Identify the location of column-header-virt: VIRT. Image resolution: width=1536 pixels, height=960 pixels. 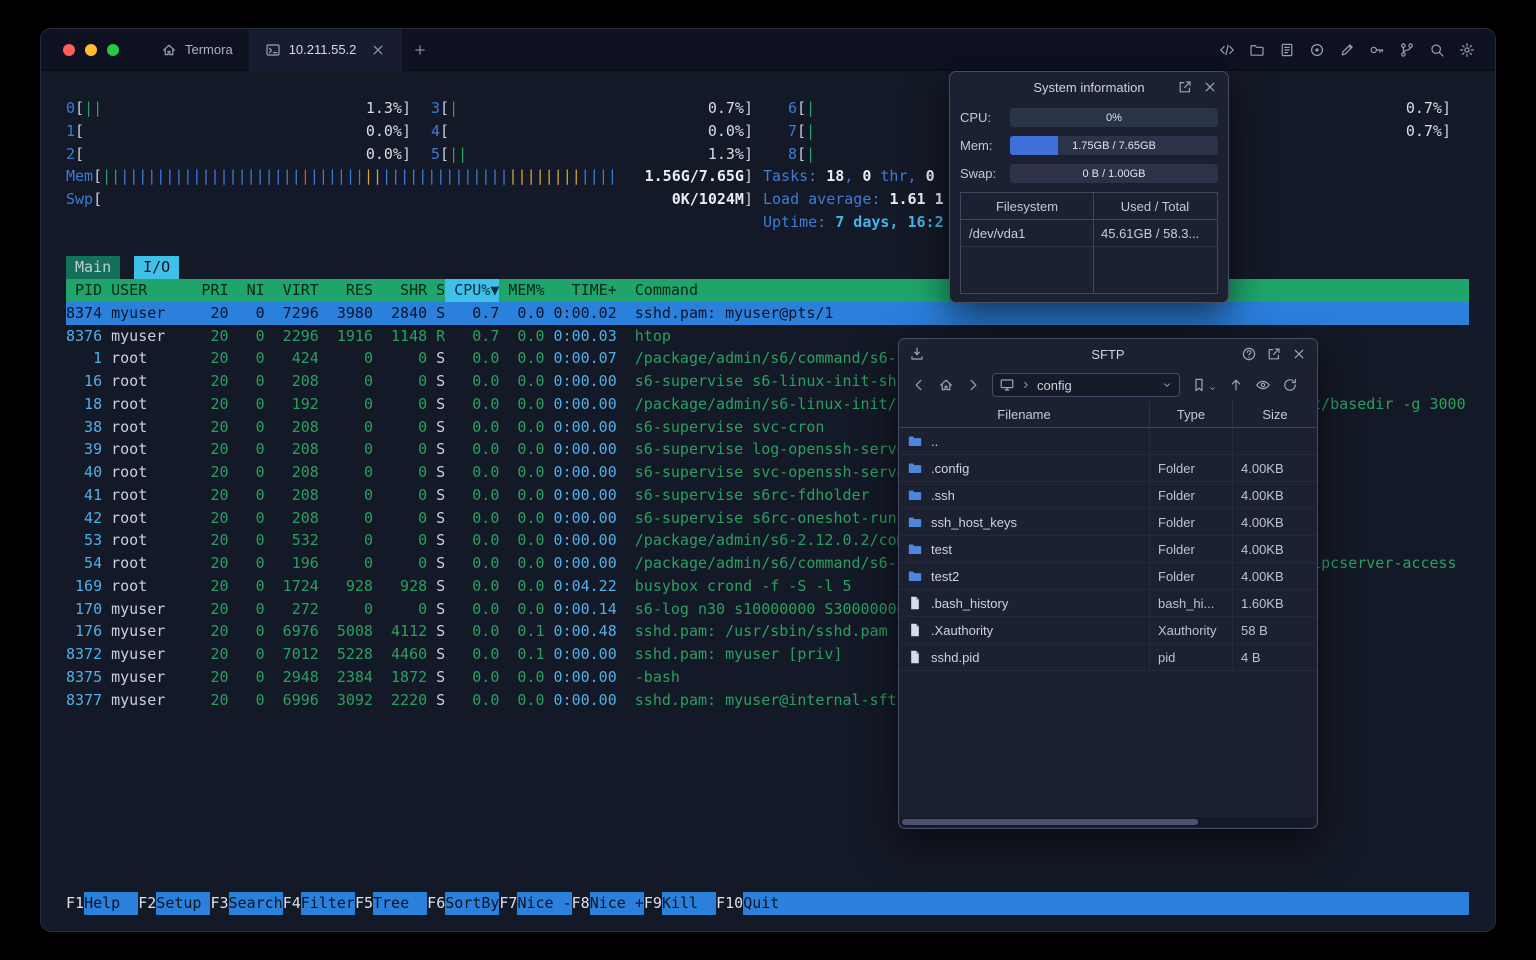
(292, 290).